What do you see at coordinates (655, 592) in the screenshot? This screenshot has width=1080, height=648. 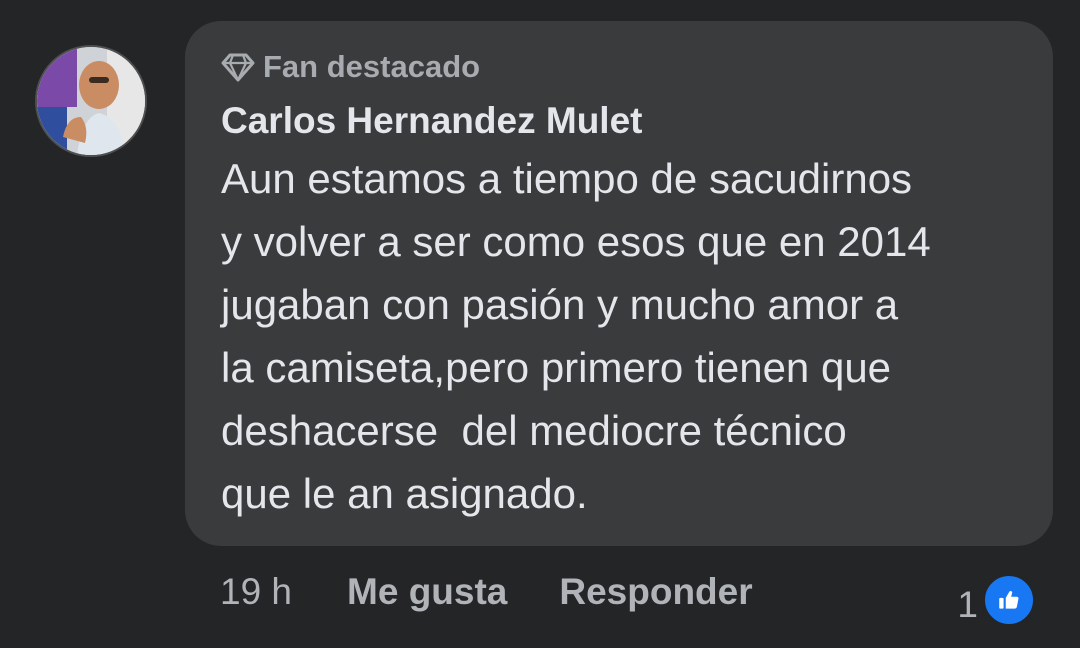 I see `reply-button: Responder` at bounding box center [655, 592].